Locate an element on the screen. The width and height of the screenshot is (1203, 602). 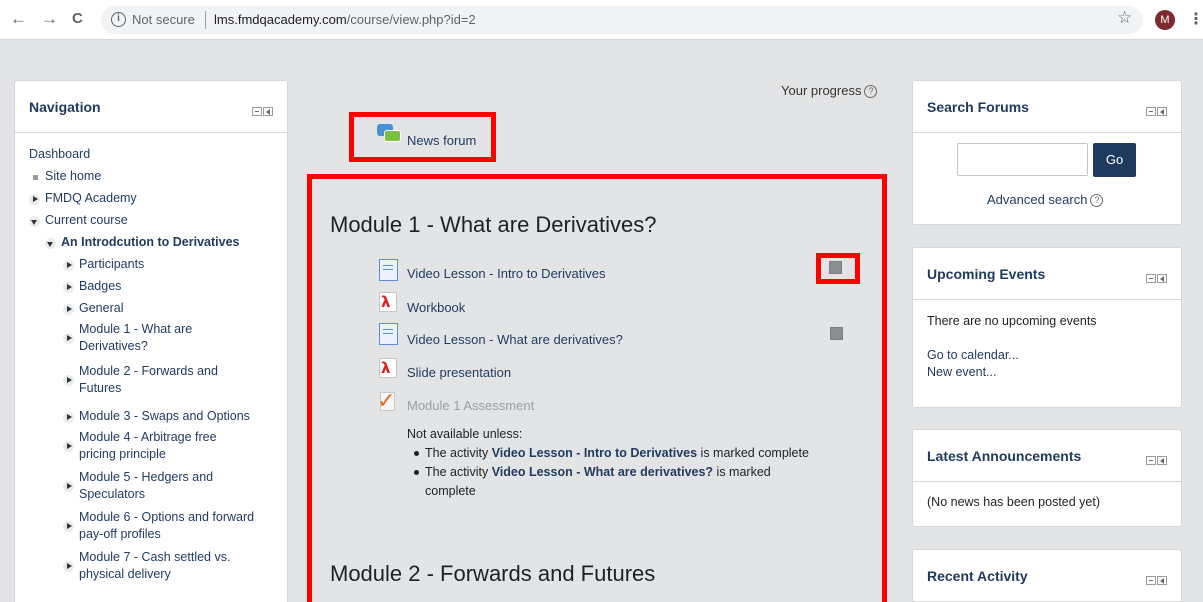
nav-item-participants: Participants is located at coordinates (103, 264).